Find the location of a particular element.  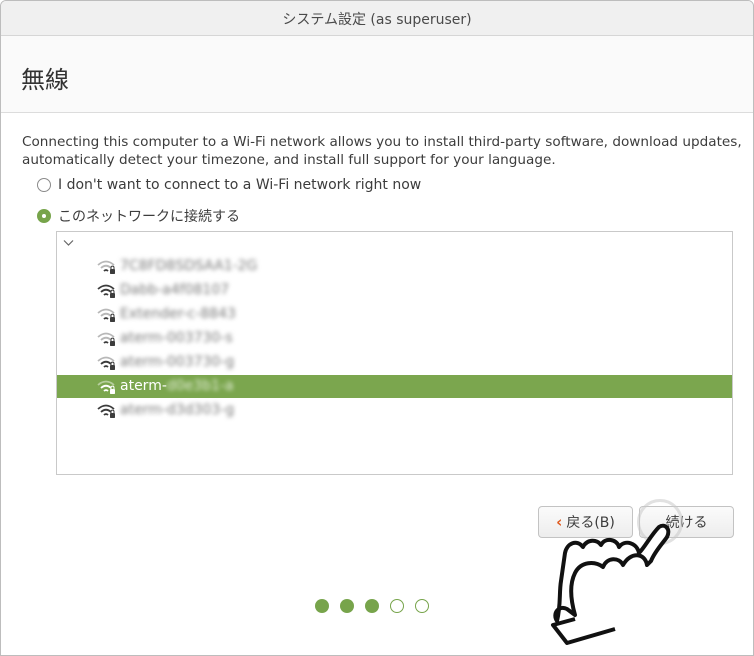

page-header: 無線 is located at coordinates (377, 74).